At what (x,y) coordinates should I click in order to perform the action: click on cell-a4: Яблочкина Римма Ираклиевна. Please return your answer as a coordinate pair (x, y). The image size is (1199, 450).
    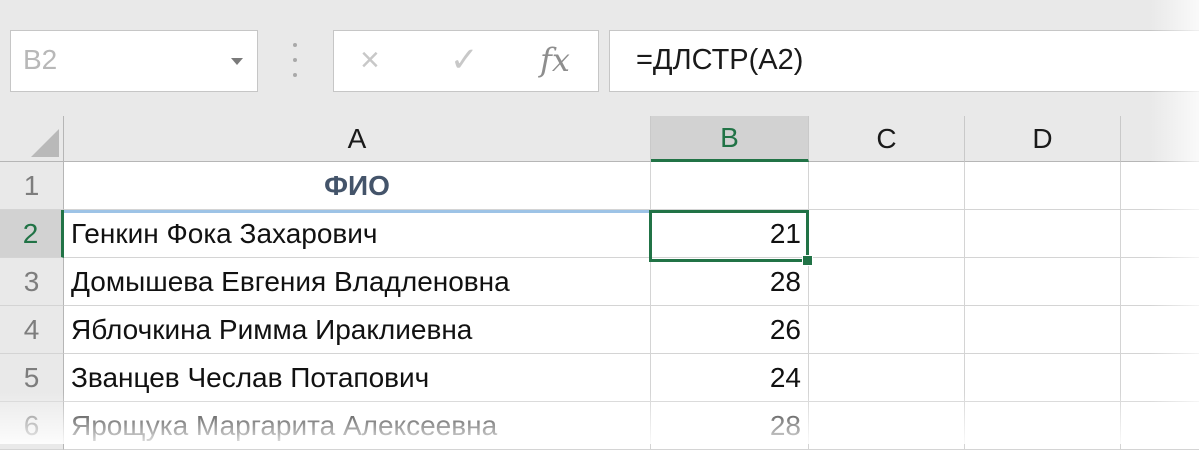
    Looking at the image, I should click on (357, 330).